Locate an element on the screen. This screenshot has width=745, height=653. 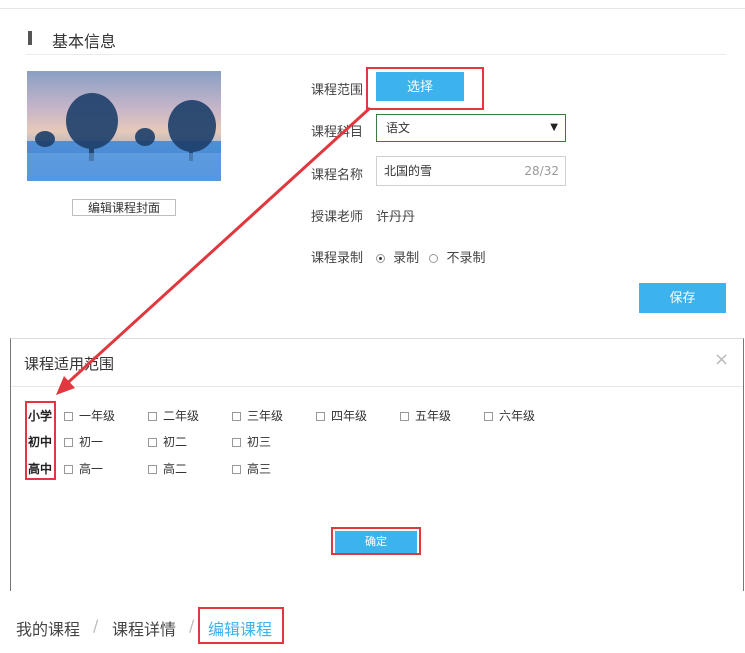
breadcrumb: 我的课程 / 课程详情 / 编辑课程 is located at coordinates (372, 624).